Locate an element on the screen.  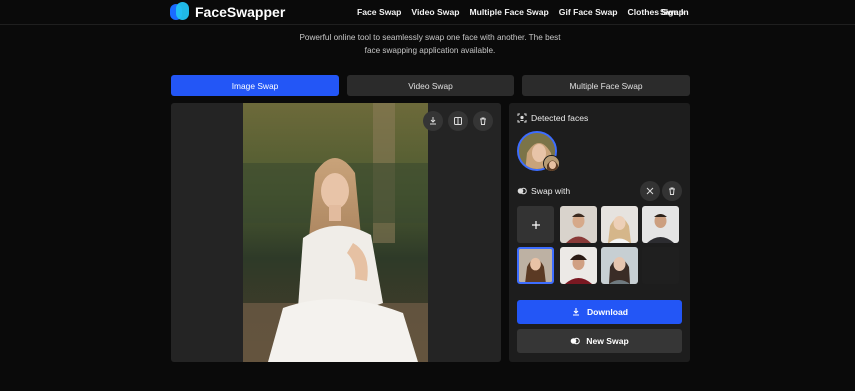
plus-icon is located at coordinates (535, 224).